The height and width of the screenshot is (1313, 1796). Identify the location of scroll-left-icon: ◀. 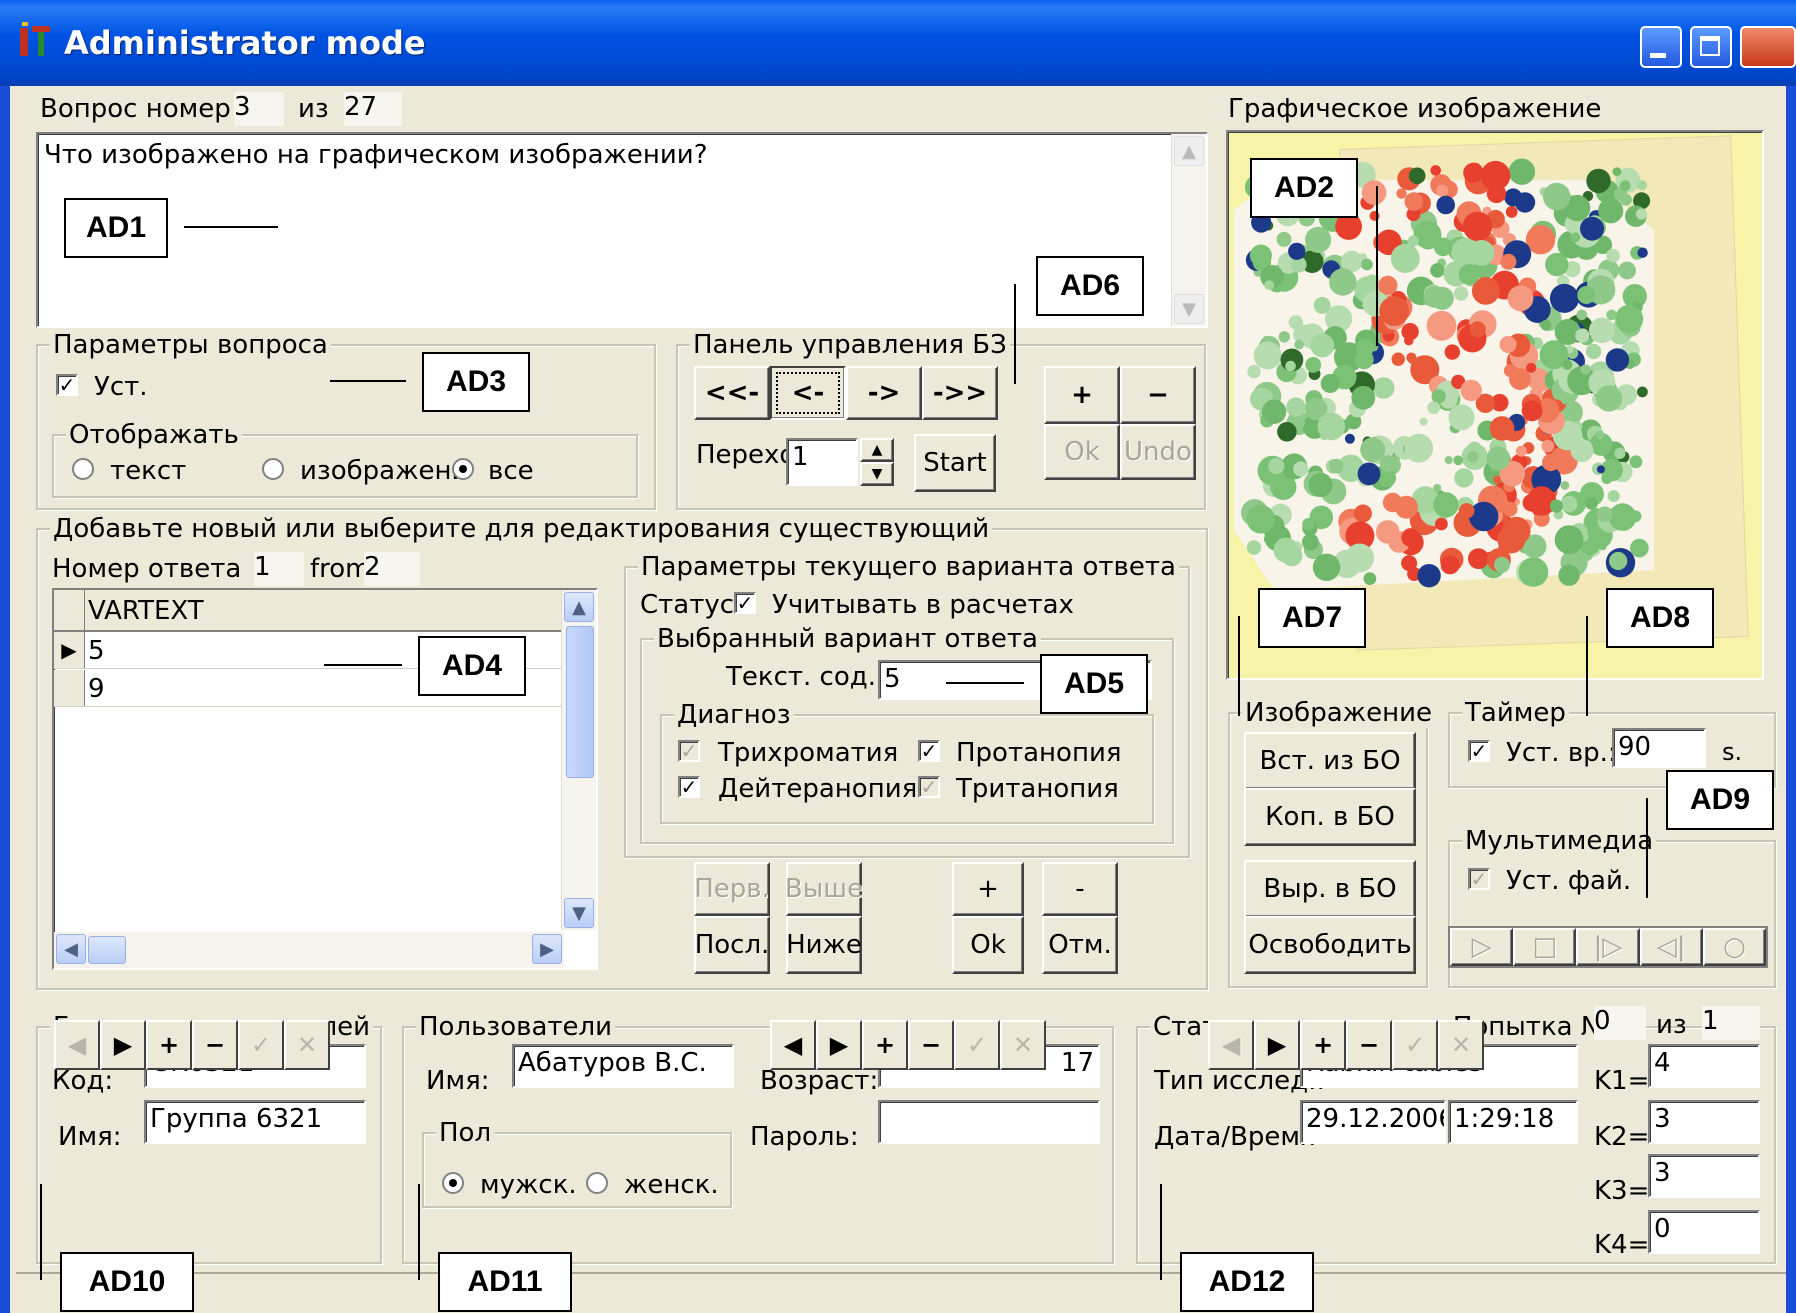
(71, 949).